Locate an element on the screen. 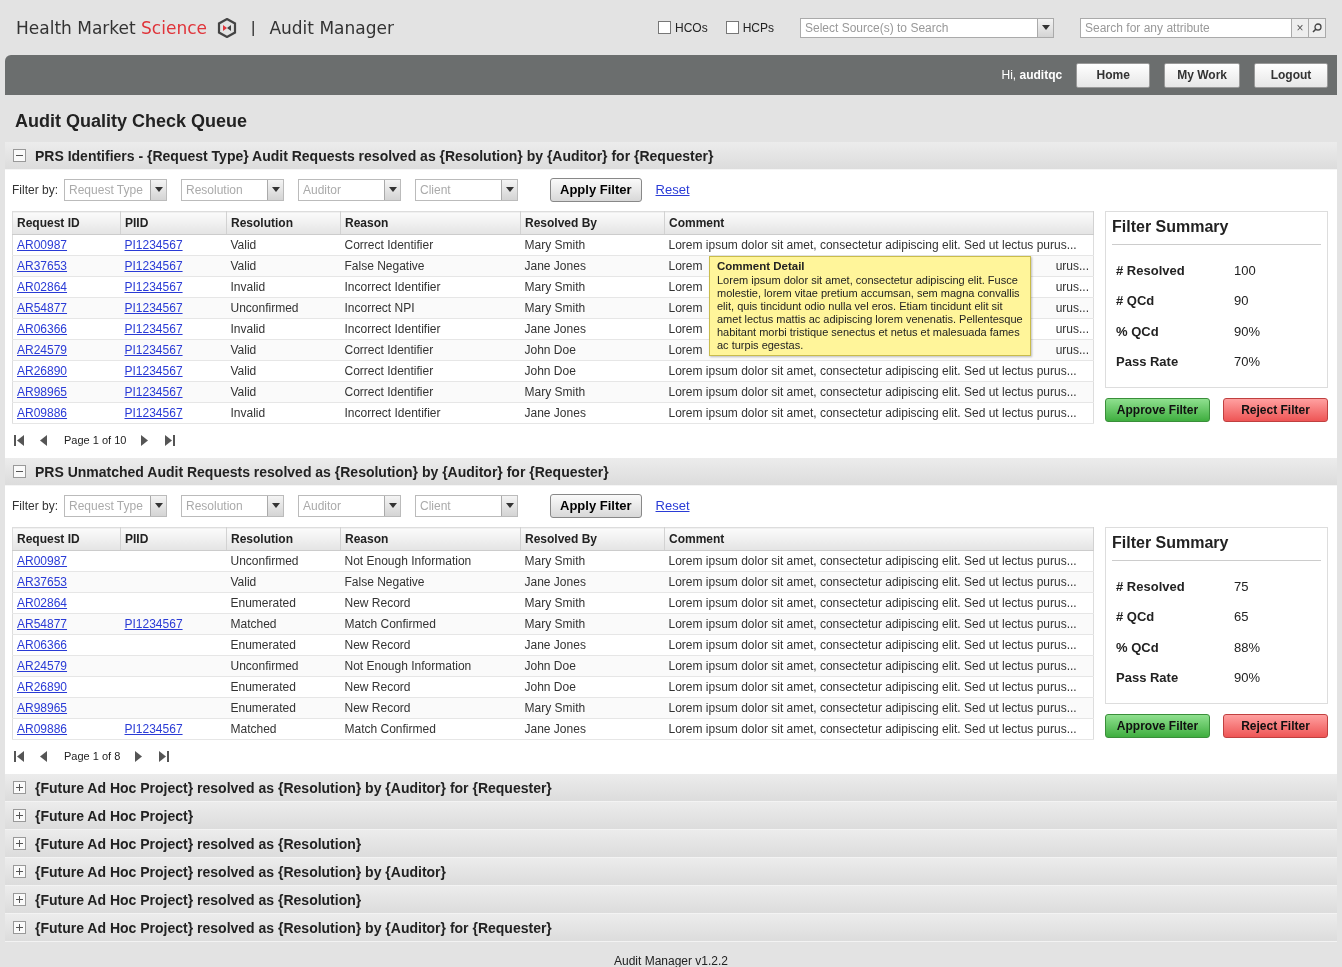  table-cell: Match Confirmed is located at coordinates (430, 729).